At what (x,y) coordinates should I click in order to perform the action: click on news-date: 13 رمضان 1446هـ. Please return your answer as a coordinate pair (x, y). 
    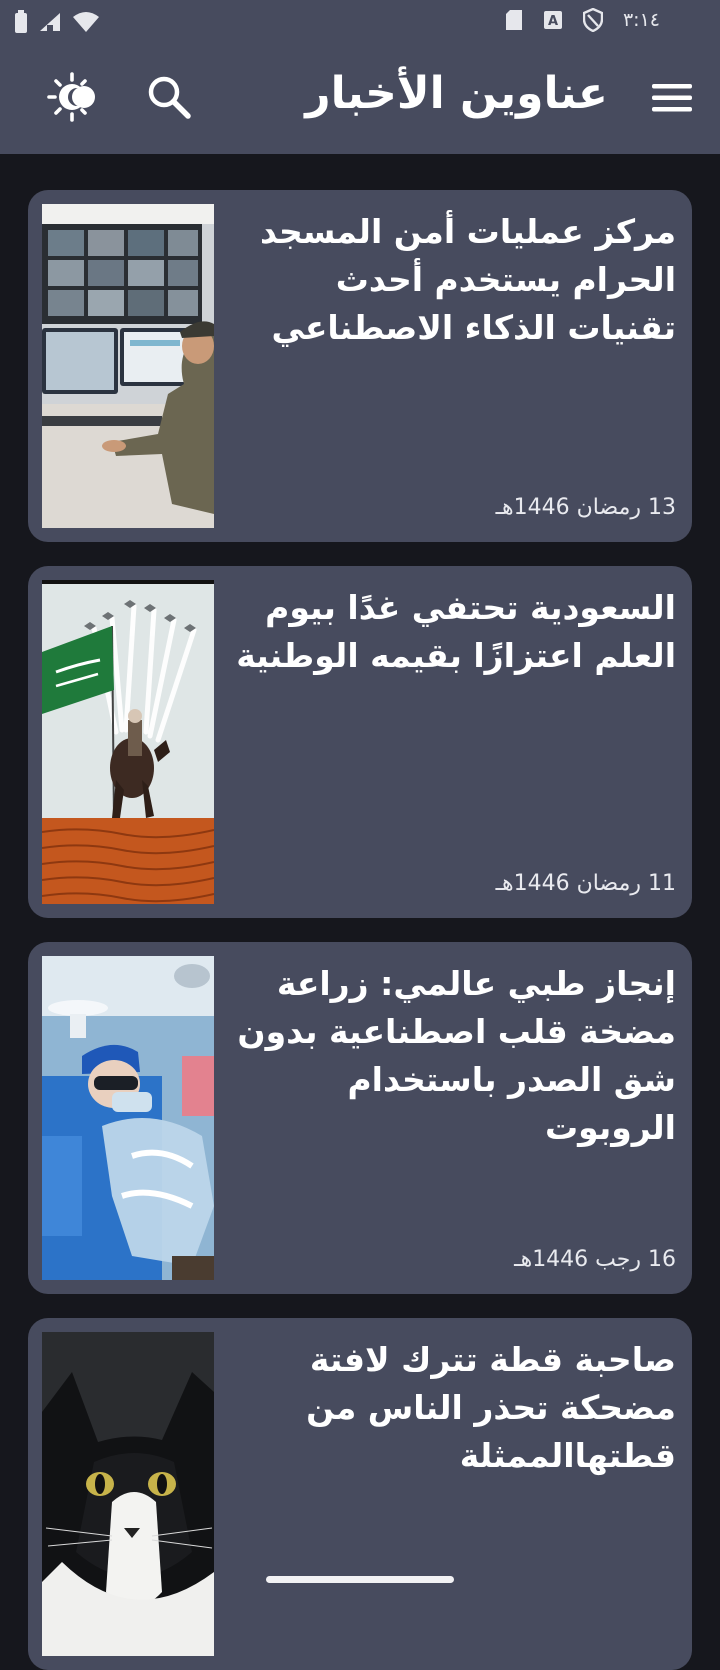
    Looking at the image, I should click on (585, 507).